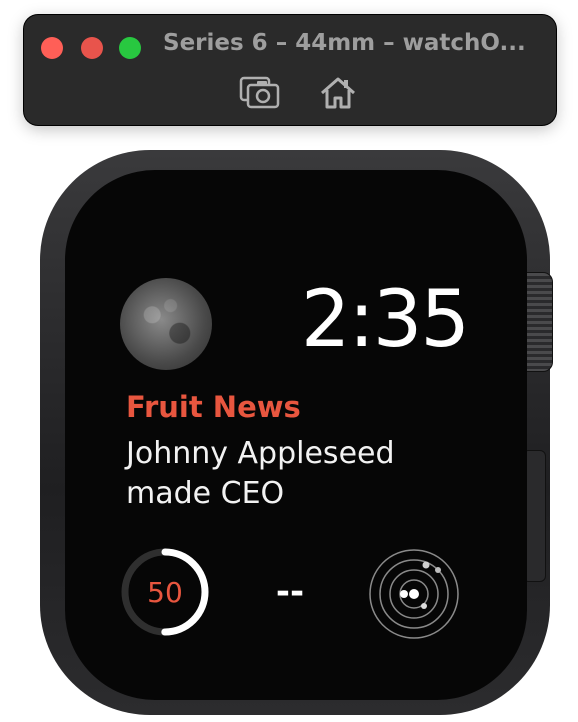 The width and height of the screenshot is (578, 722). Describe the element at coordinates (52, 48) in the screenshot. I see `close-button` at that location.